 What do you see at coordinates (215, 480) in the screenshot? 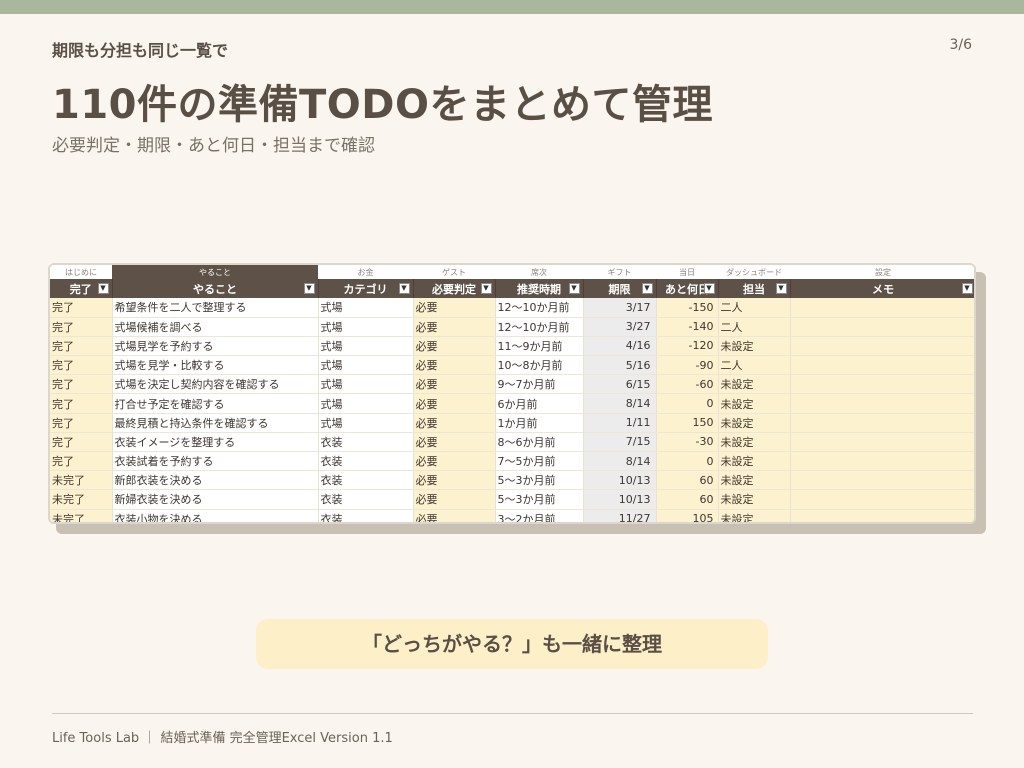
I see `table-cell: 新郎衣装を決める` at bounding box center [215, 480].